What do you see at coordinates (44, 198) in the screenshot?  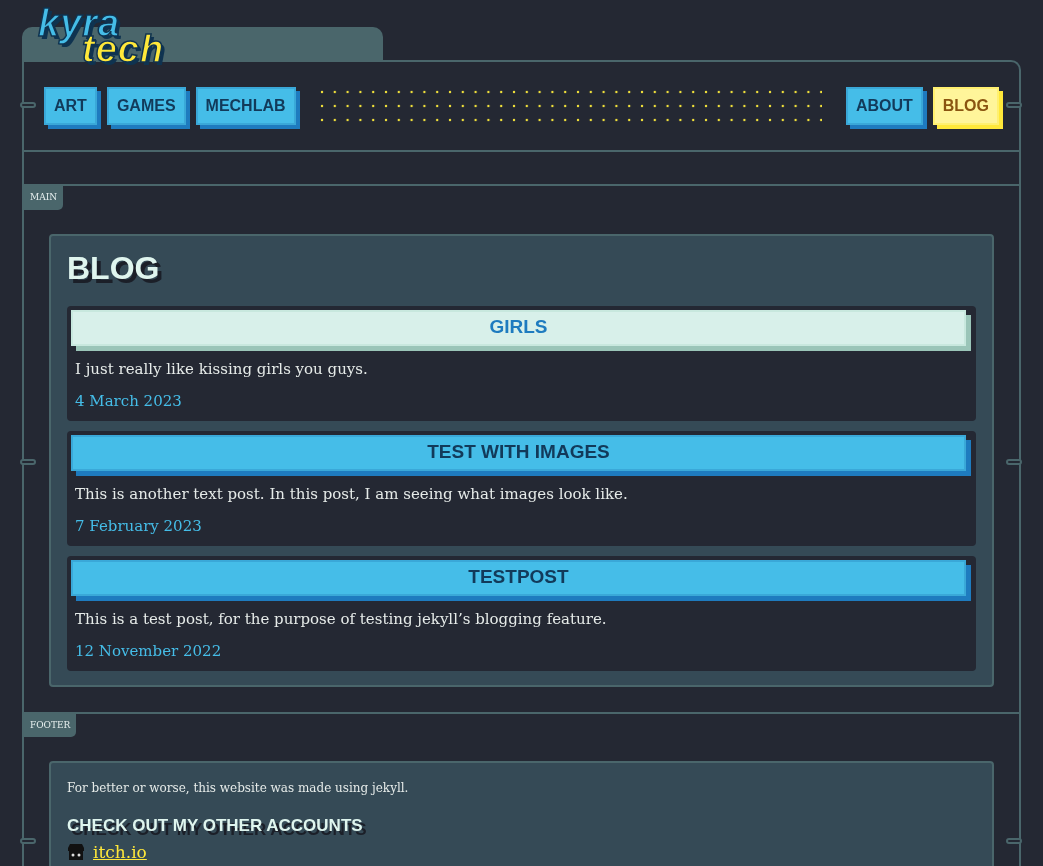 I see `section-label: MAIN` at bounding box center [44, 198].